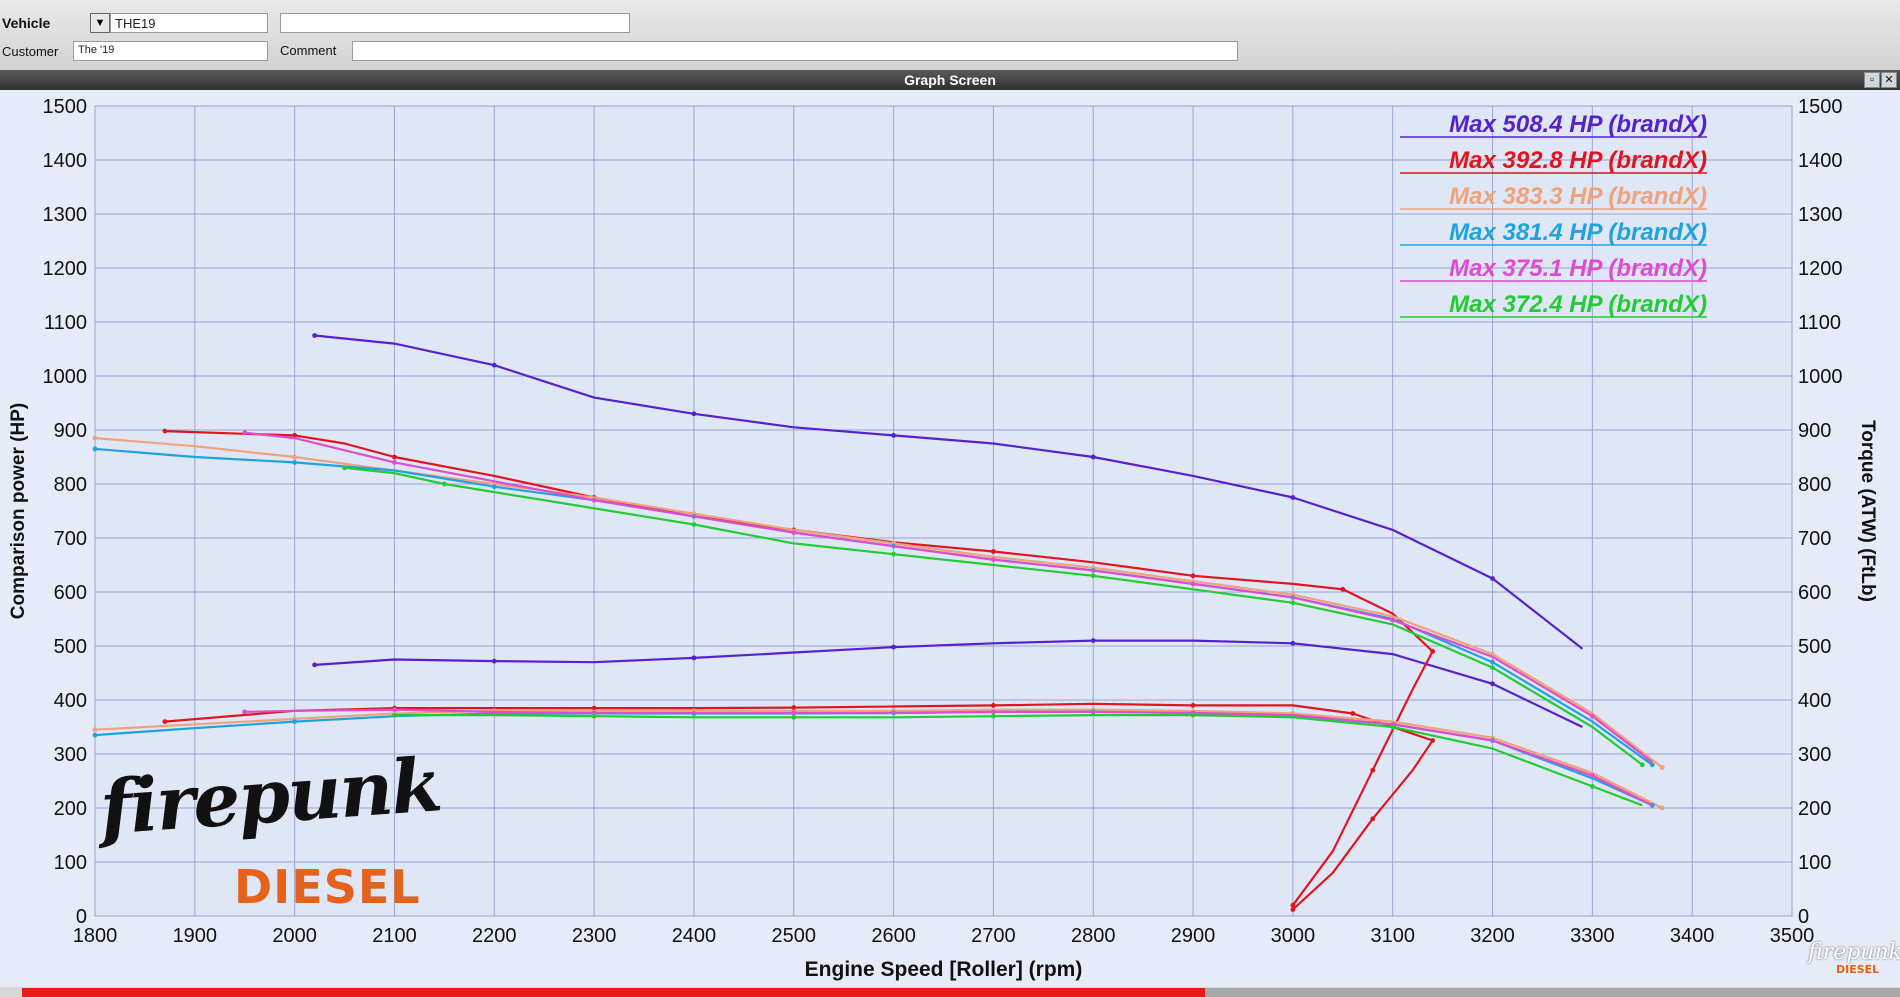 The width and height of the screenshot is (1900, 997). Describe the element at coordinates (195, 936) in the screenshot. I see `x-tick-label: 1900` at that location.